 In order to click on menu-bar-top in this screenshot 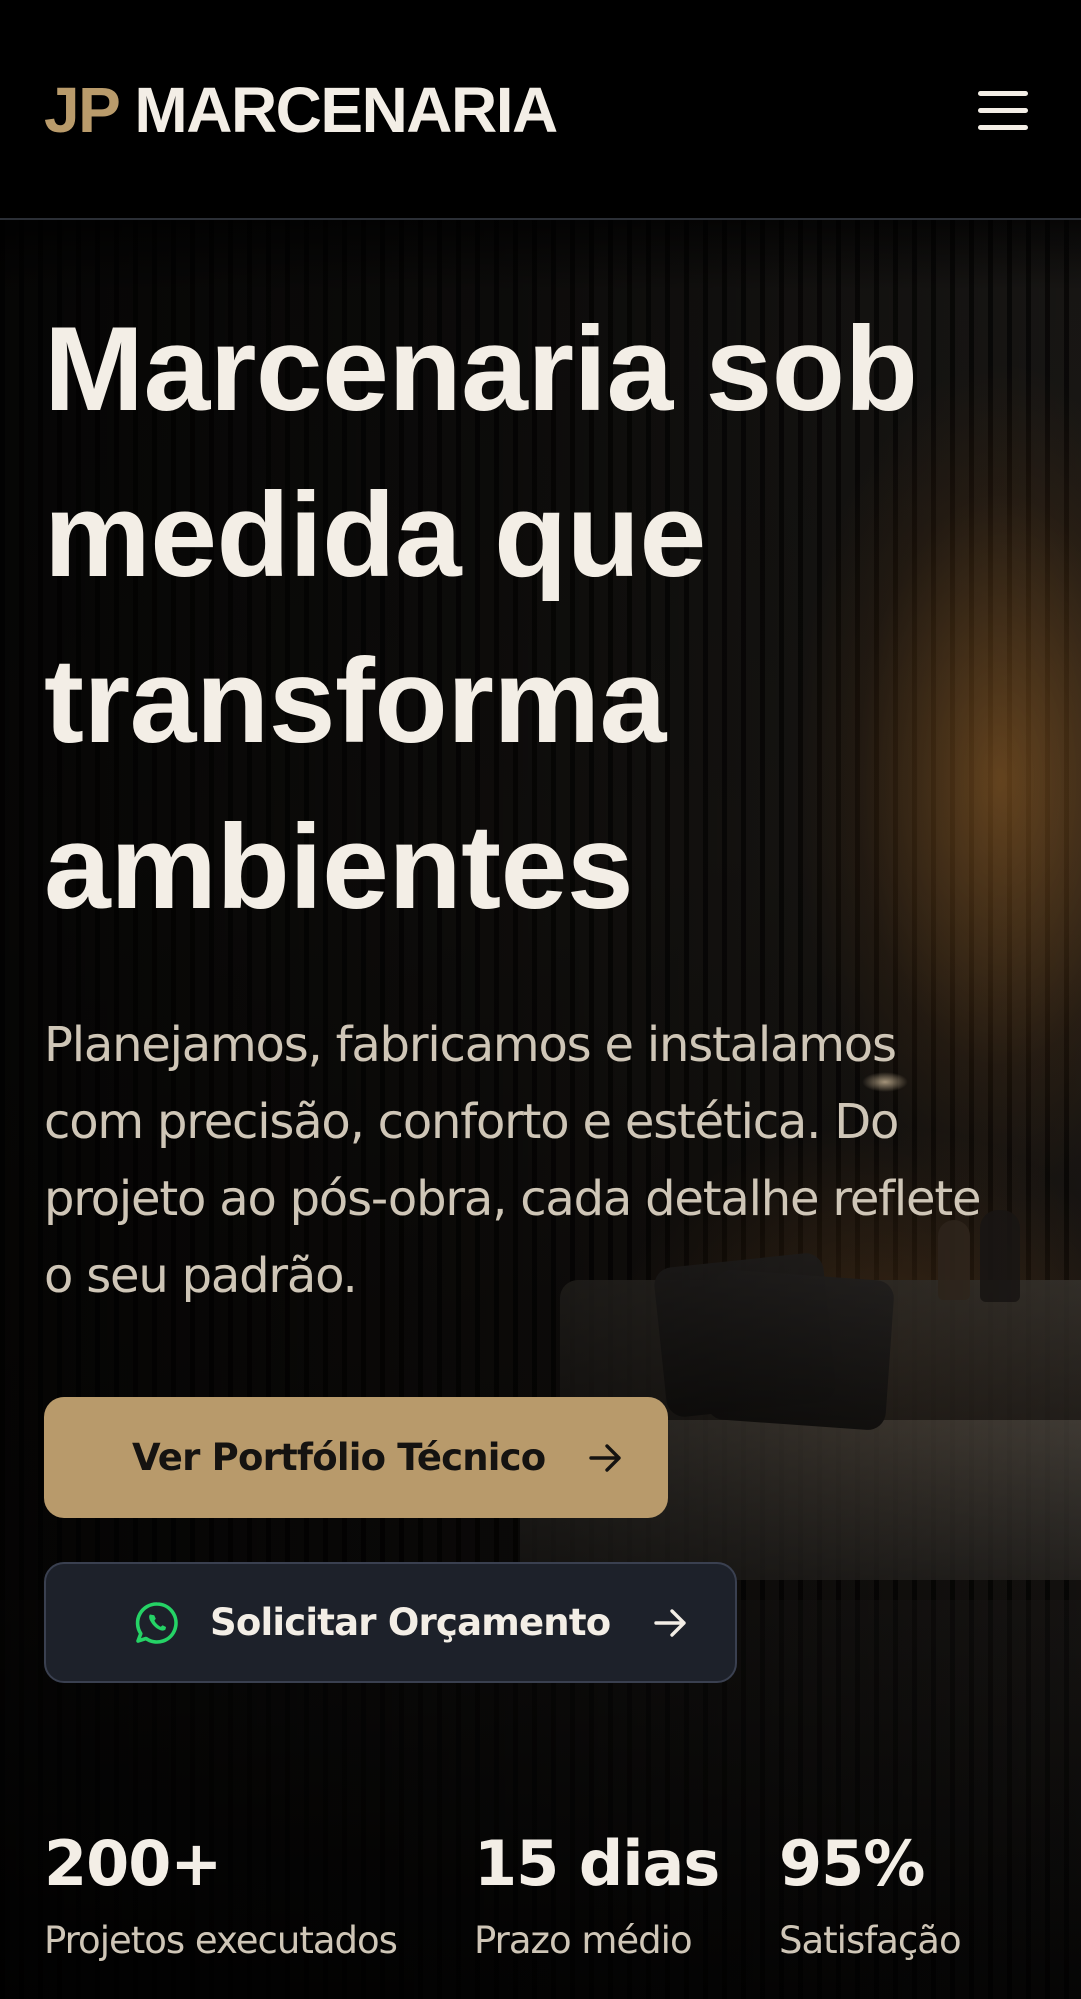, I will do `click(1003, 93)`.